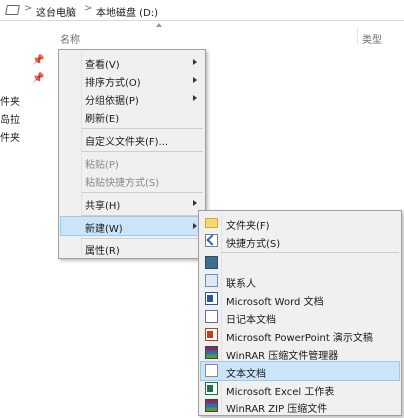 This screenshot has height=418, width=404. What do you see at coordinates (300, 241) in the screenshot?
I see `new-shortcut-item: 快捷方式(S)` at bounding box center [300, 241].